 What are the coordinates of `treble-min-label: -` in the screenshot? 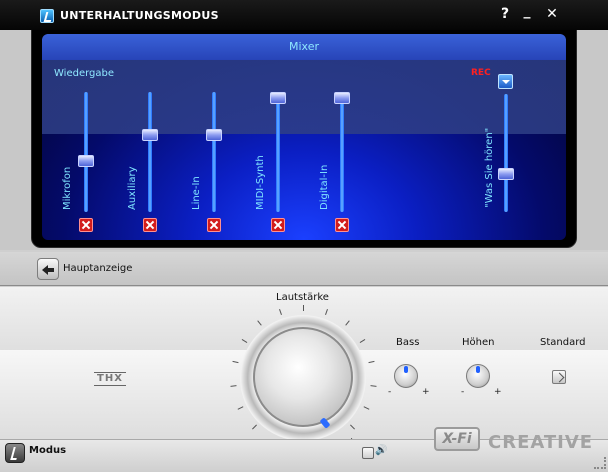 It's located at (463, 392).